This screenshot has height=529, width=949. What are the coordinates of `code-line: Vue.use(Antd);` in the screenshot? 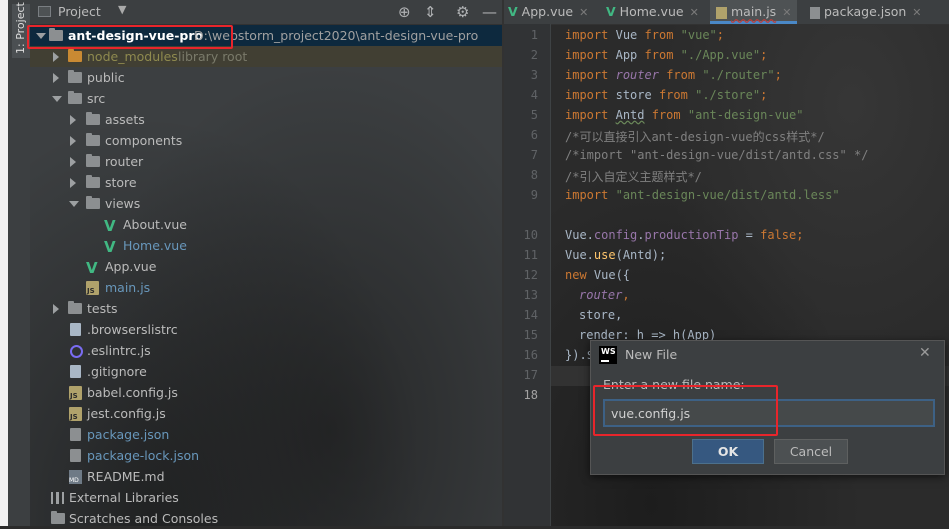 It's located at (615, 255).